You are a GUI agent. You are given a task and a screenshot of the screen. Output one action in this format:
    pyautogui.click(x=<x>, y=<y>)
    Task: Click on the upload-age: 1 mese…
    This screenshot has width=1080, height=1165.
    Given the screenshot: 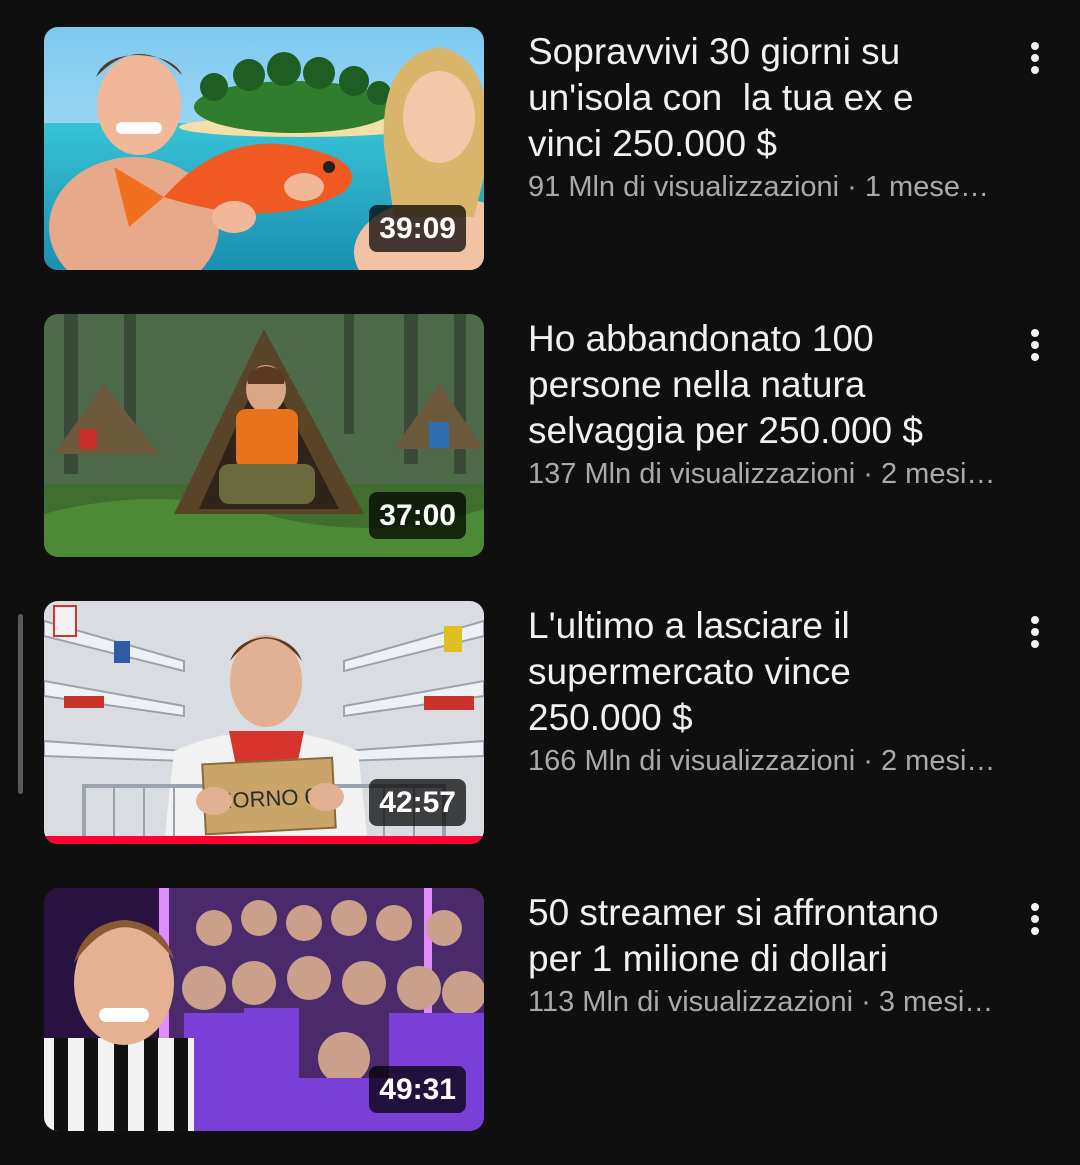 What is the action you would take?
    pyautogui.click(x=926, y=187)
    